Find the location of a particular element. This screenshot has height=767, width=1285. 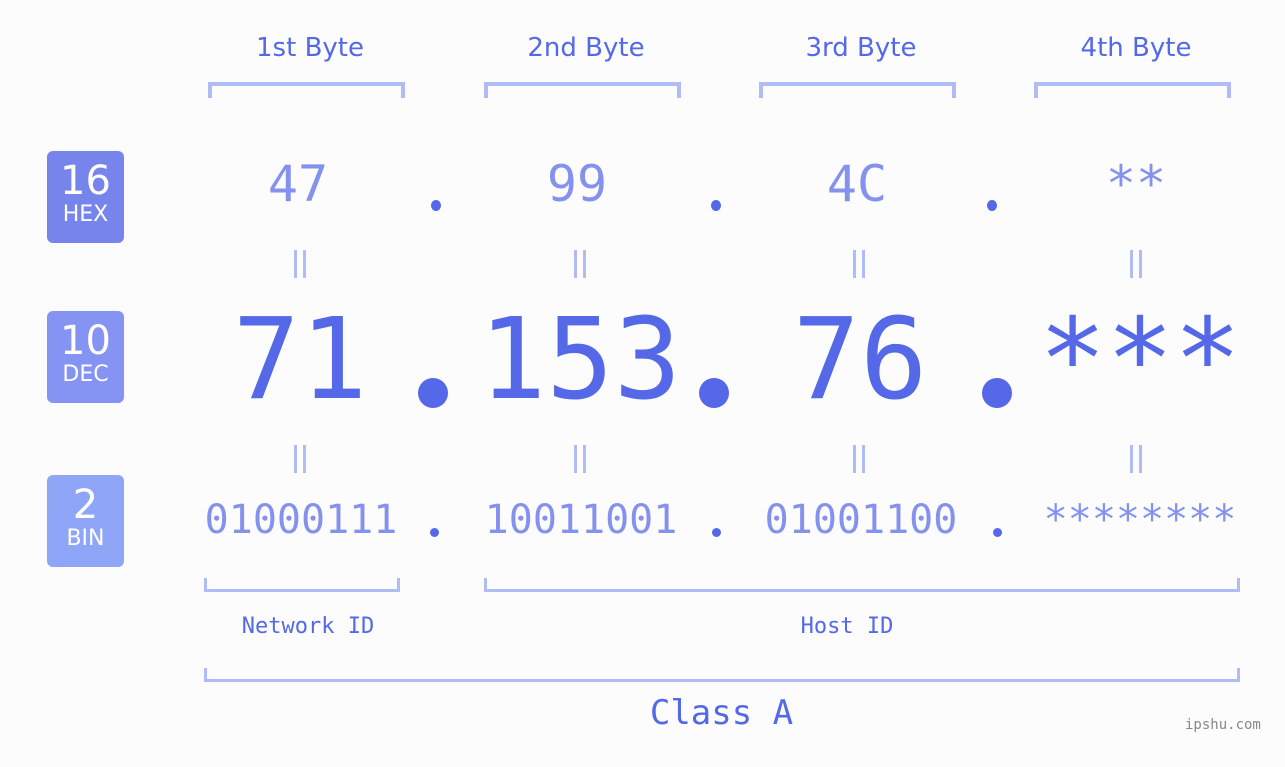

hex-base-number: 16 is located at coordinates (85, 181).